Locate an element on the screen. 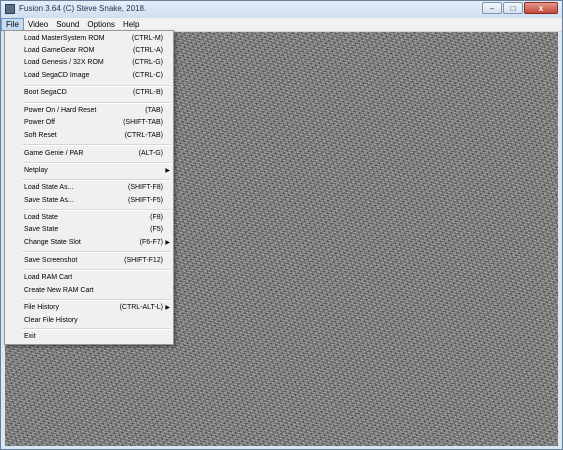 The width and height of the screenshot is (563, 450). menu-item-netplay: Netplay ▶ is located at coordinates (89, 171).